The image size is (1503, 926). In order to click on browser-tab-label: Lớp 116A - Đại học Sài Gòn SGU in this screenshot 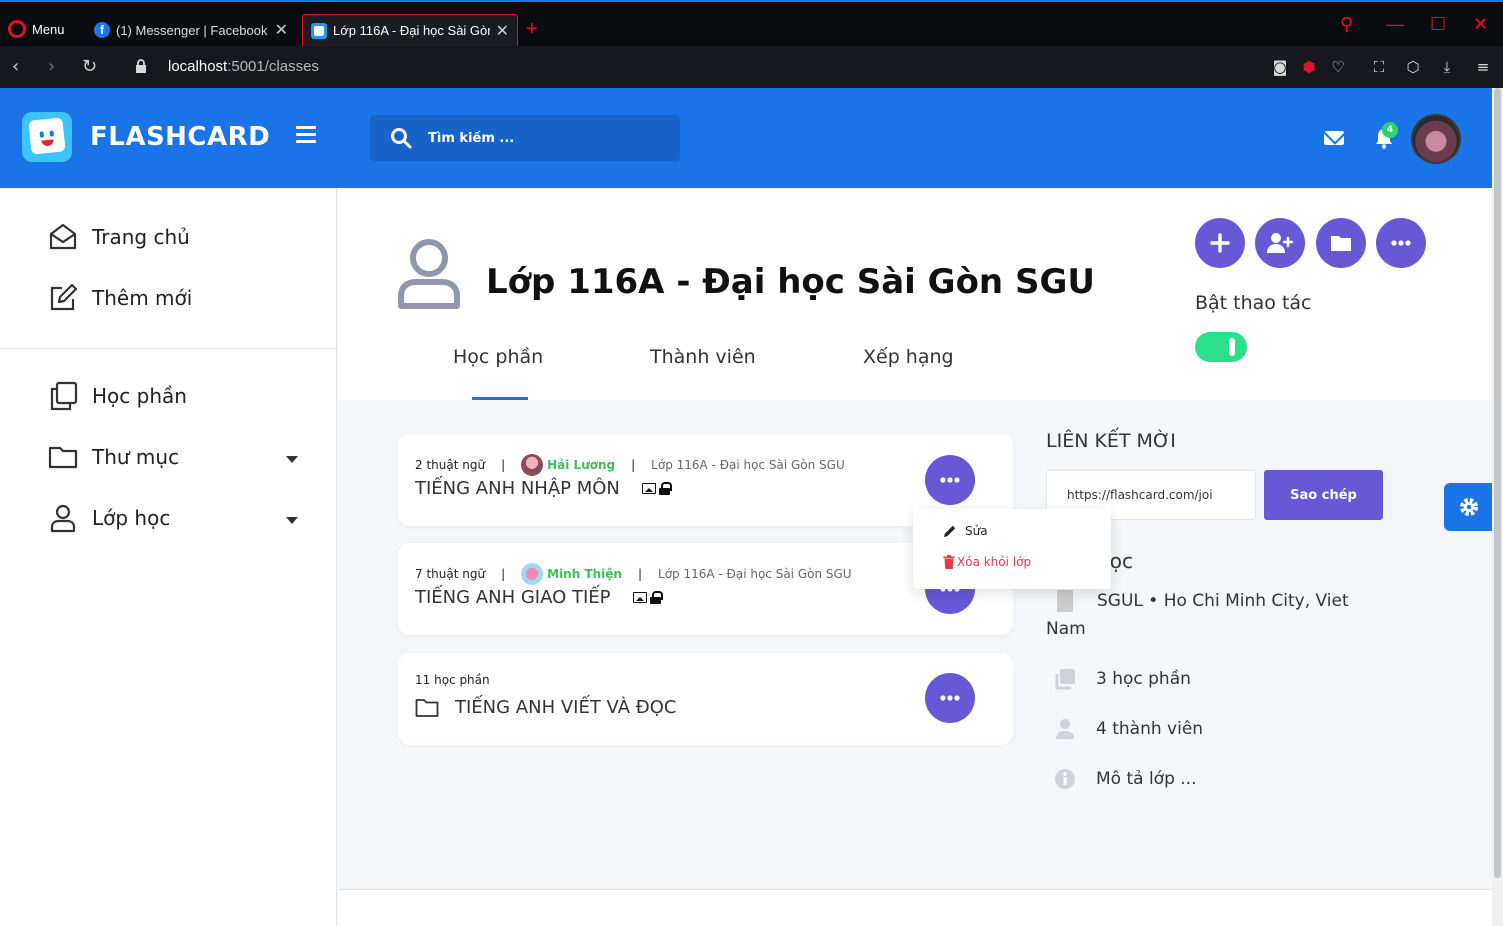, I will do `click(411, 30)`.